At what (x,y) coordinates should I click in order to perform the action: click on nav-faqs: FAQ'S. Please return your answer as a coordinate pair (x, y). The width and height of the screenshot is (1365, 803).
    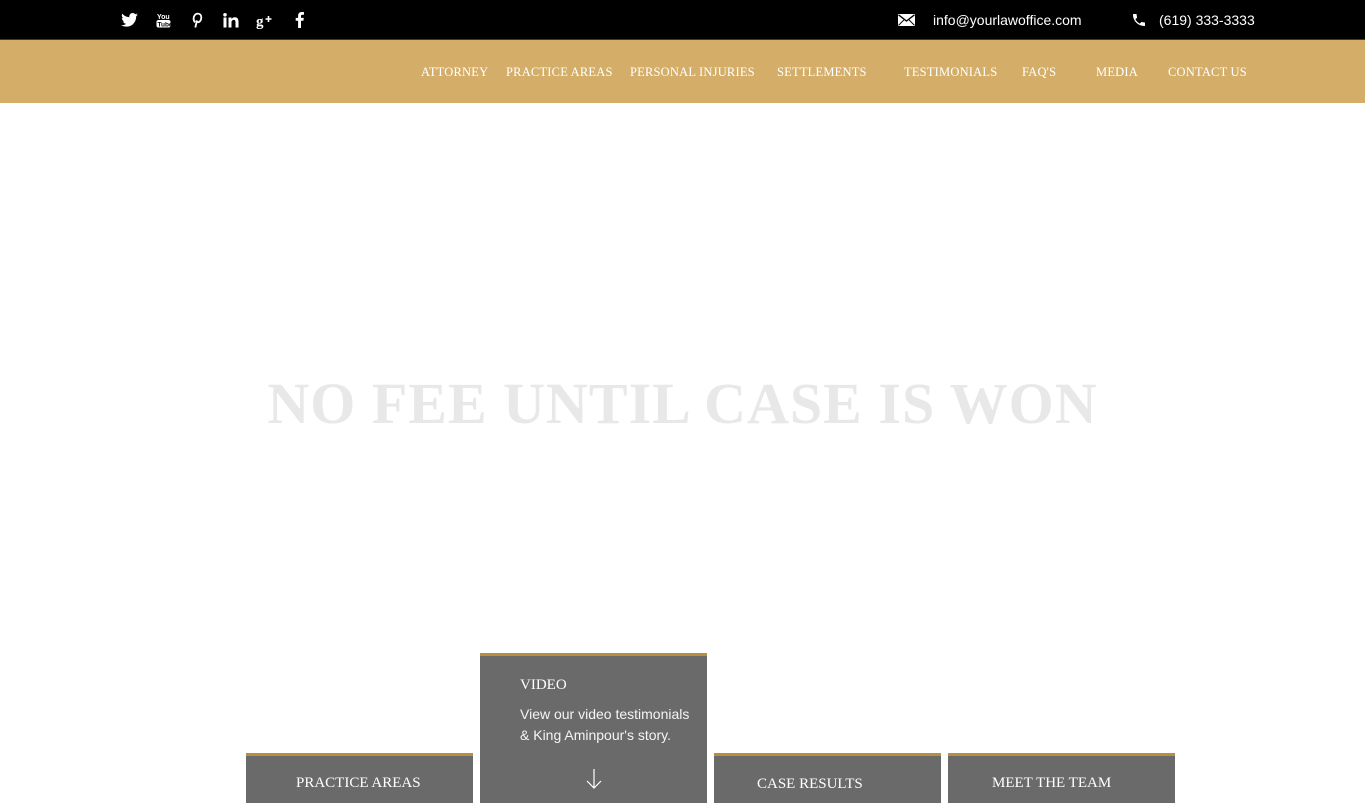
    Looking at the image, I should click on (1039, 72).